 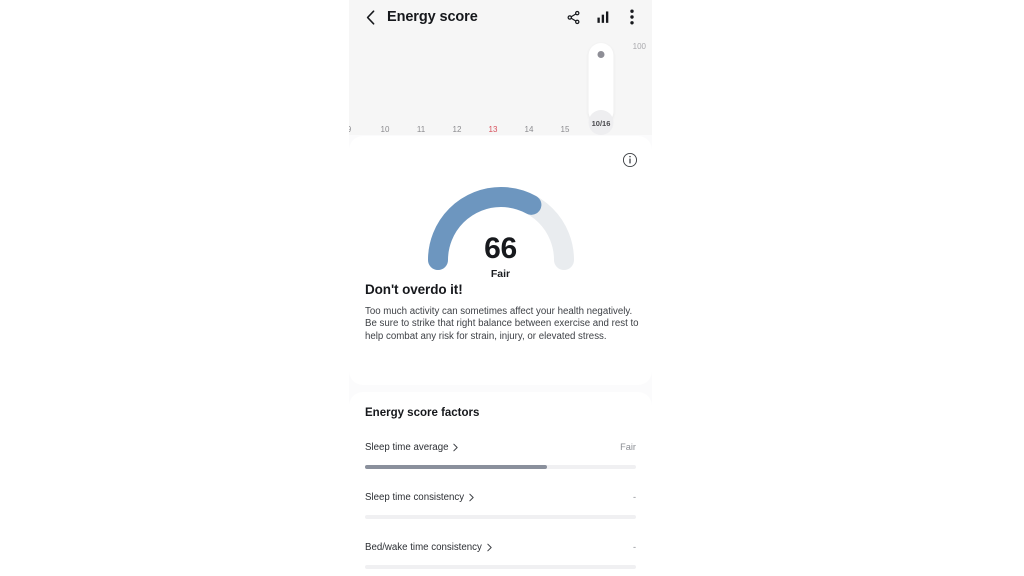 I want to click on chart-column-13: 13, so click(x=493, y=84).